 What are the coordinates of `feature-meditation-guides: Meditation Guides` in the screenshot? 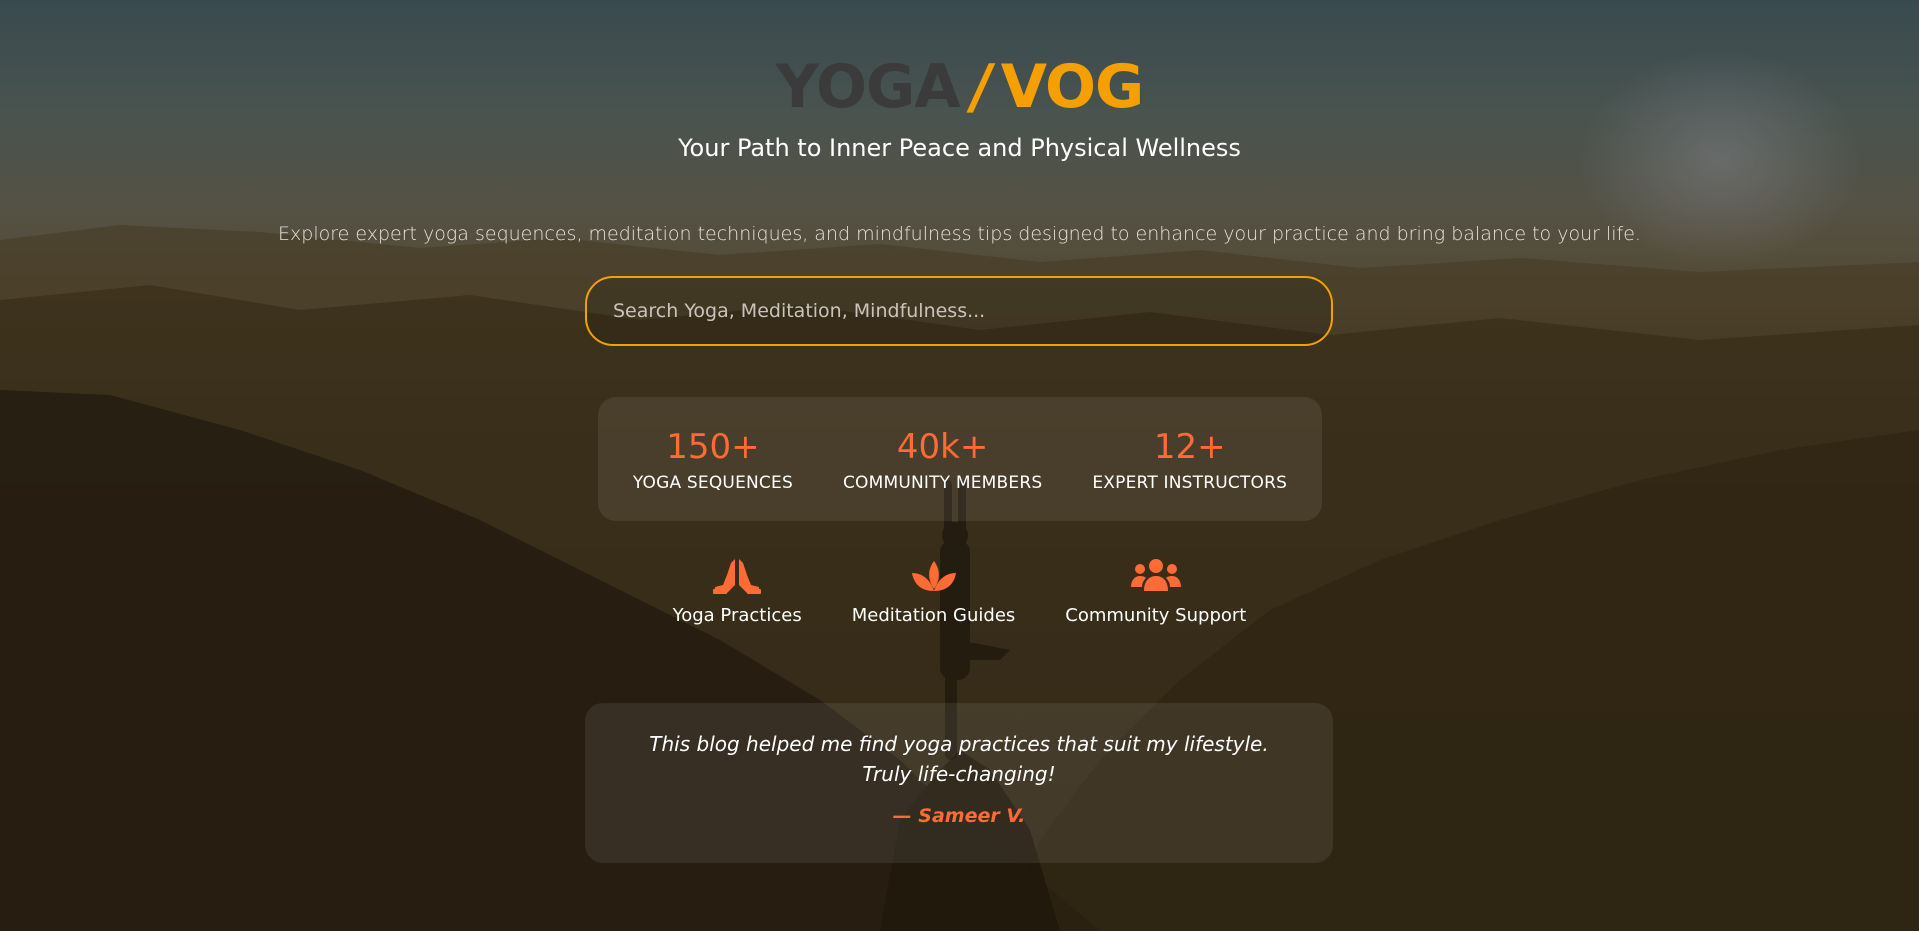 It's located at (933, 590).